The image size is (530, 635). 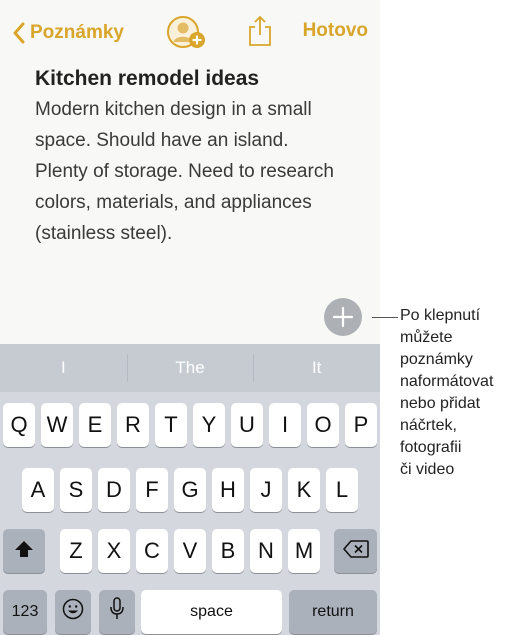 I want to click on key-label: return, so click(x=333, y=611).